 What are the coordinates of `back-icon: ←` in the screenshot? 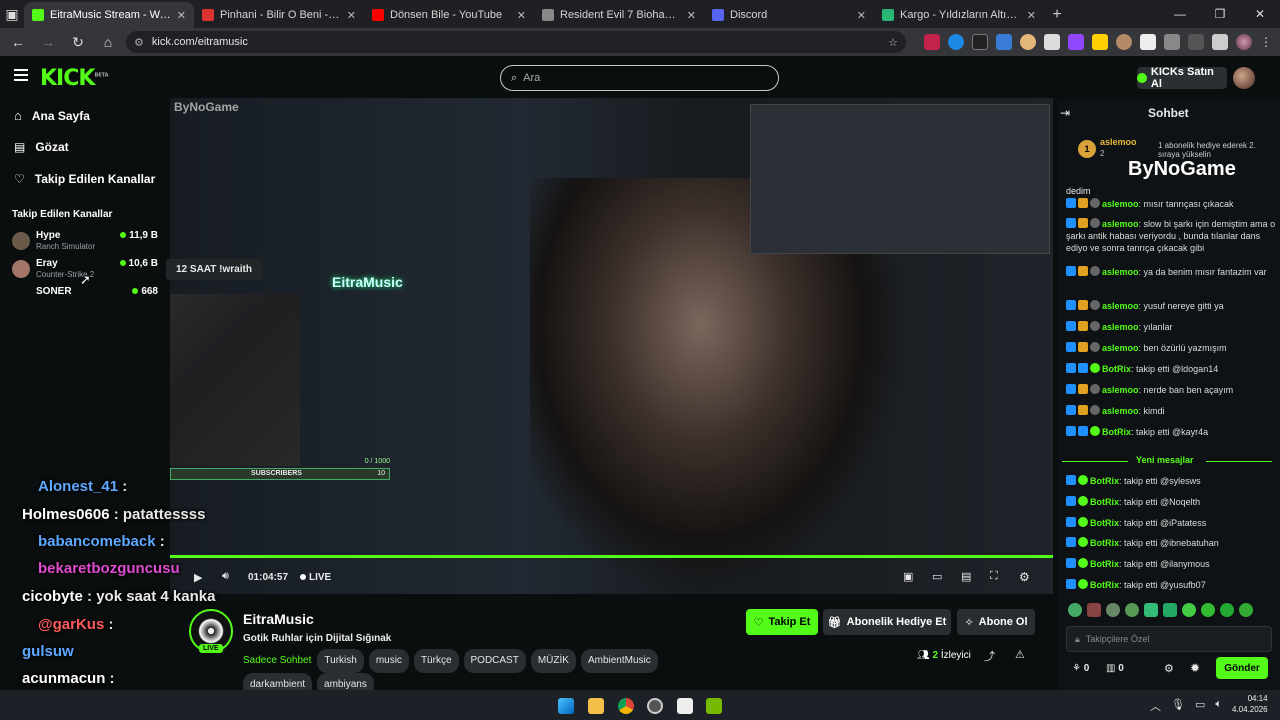 It's located at (18, 42).